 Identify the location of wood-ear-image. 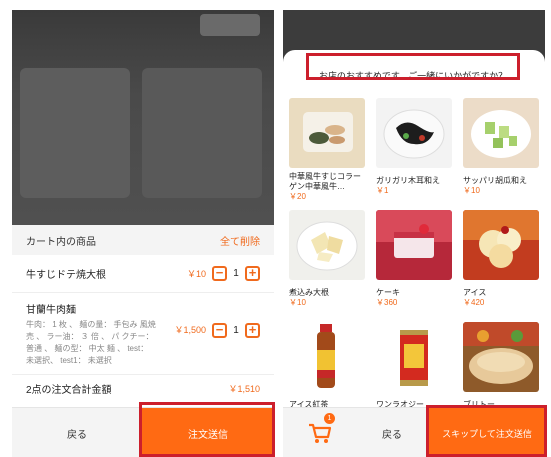
(414, 133).